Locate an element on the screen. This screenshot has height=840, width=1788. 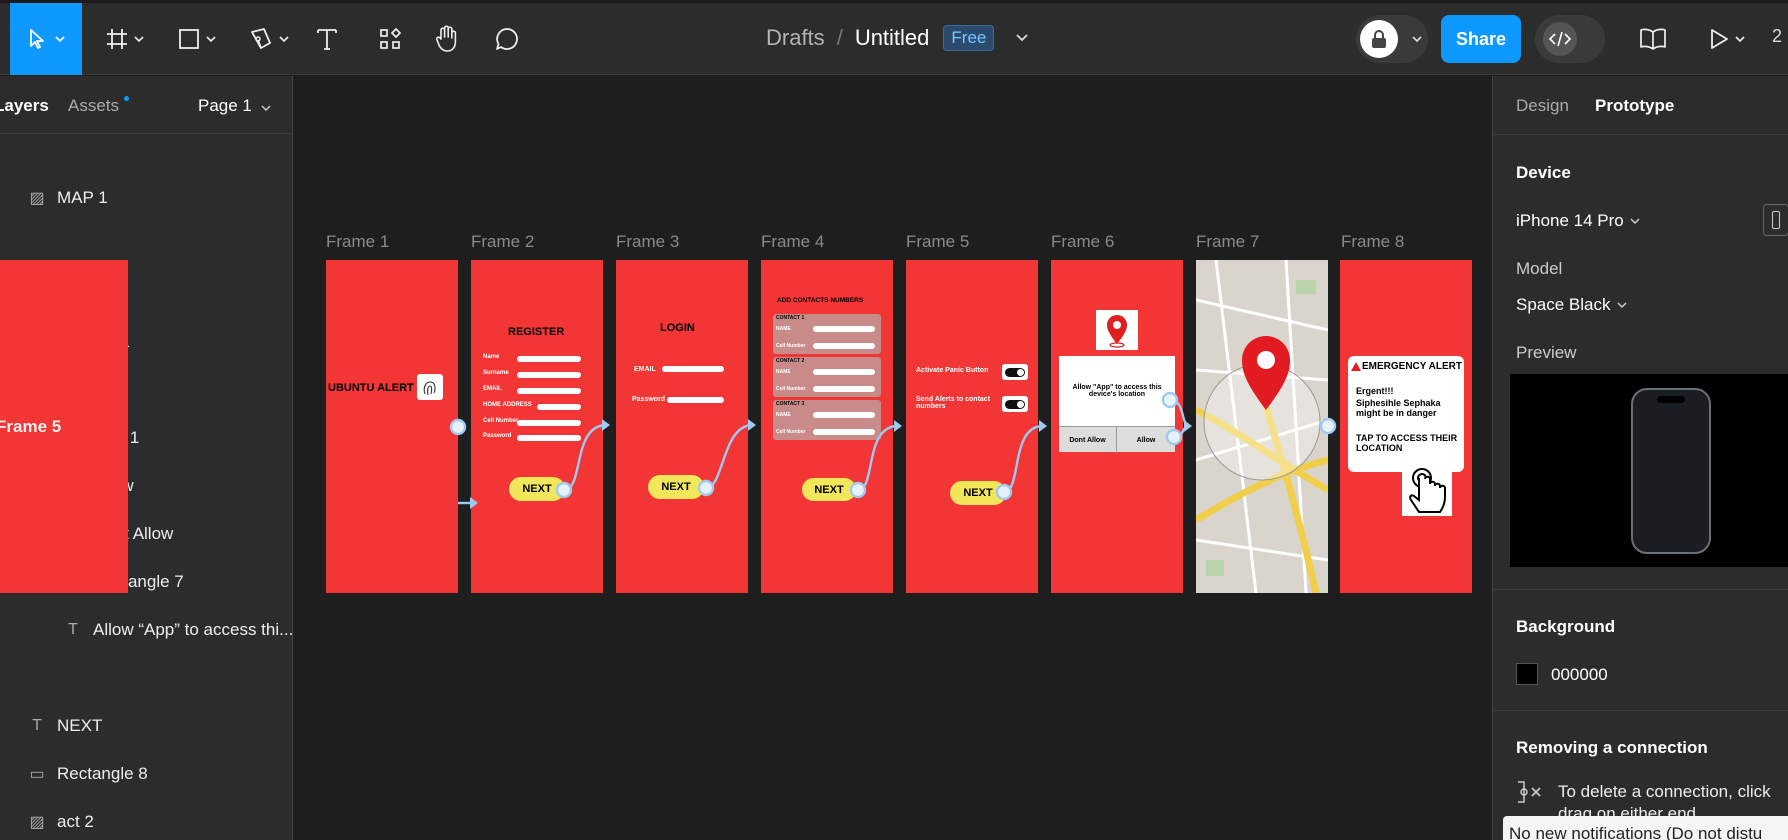
lock-icon is located at coordinates (1379, 39).